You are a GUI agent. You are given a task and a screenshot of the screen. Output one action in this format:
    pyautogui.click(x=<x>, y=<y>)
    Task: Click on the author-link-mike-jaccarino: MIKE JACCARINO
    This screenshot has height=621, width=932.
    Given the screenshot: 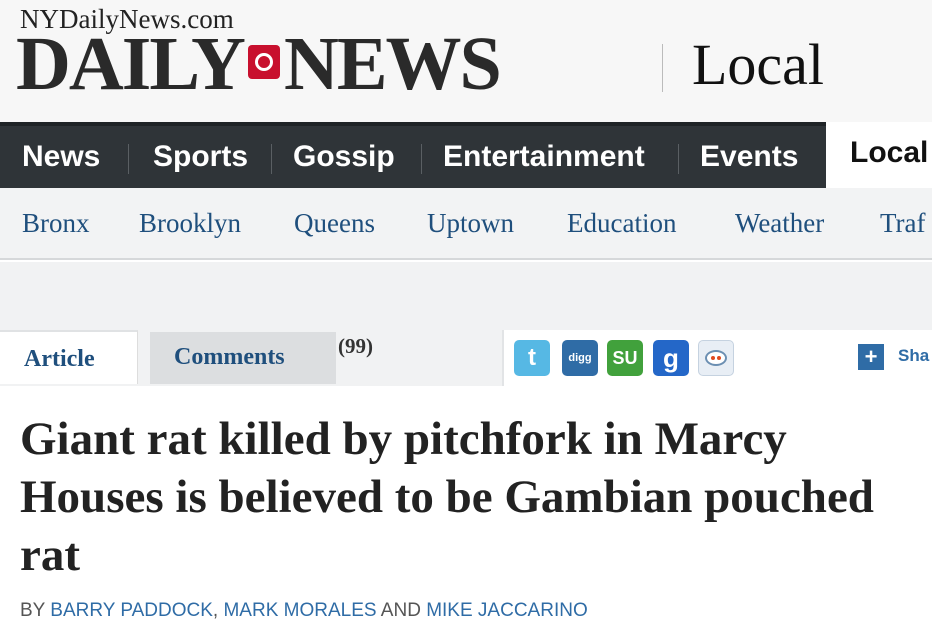 What is the action you would take?
    pyautogui.click(x=507, y=610)
    